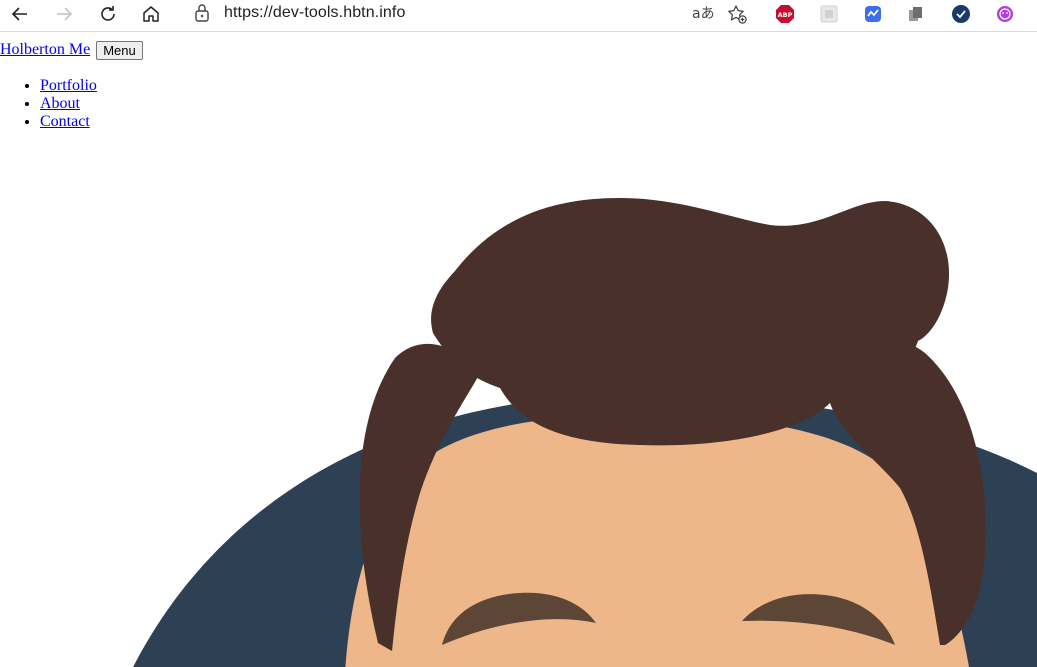  I want to click on back-arrow-icon, so click(19, 14).